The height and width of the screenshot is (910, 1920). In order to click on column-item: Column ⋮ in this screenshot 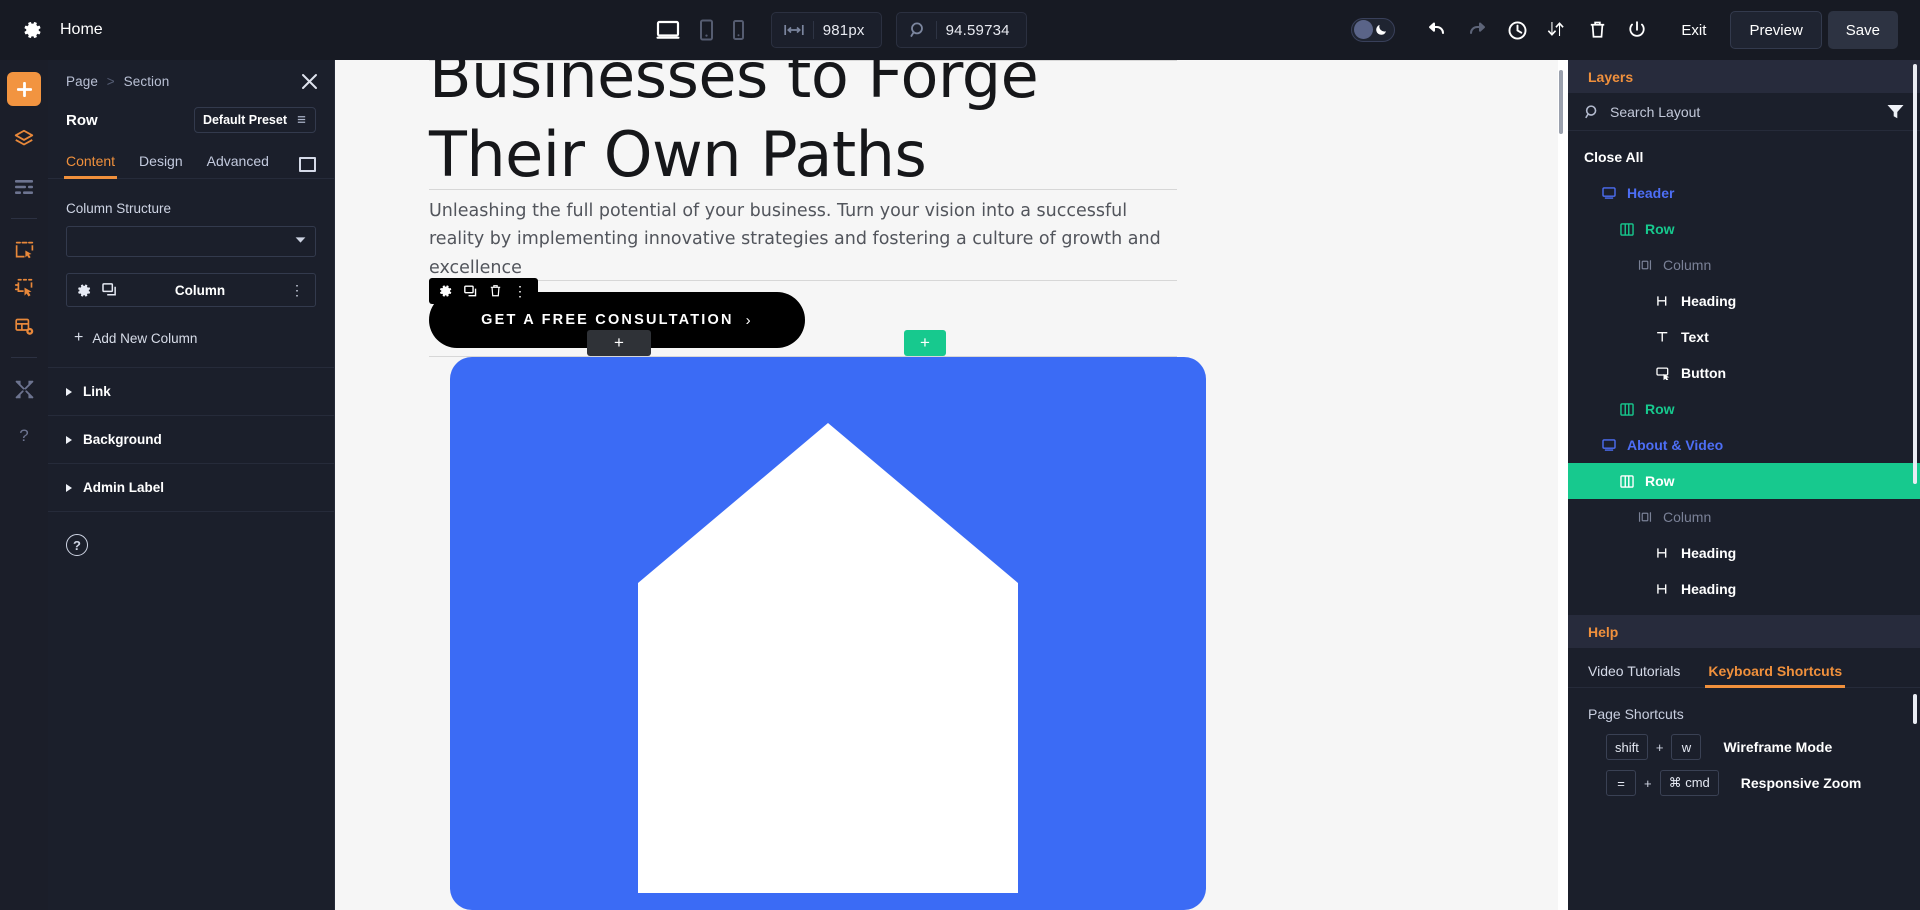, I will do `click(191, 290)`.